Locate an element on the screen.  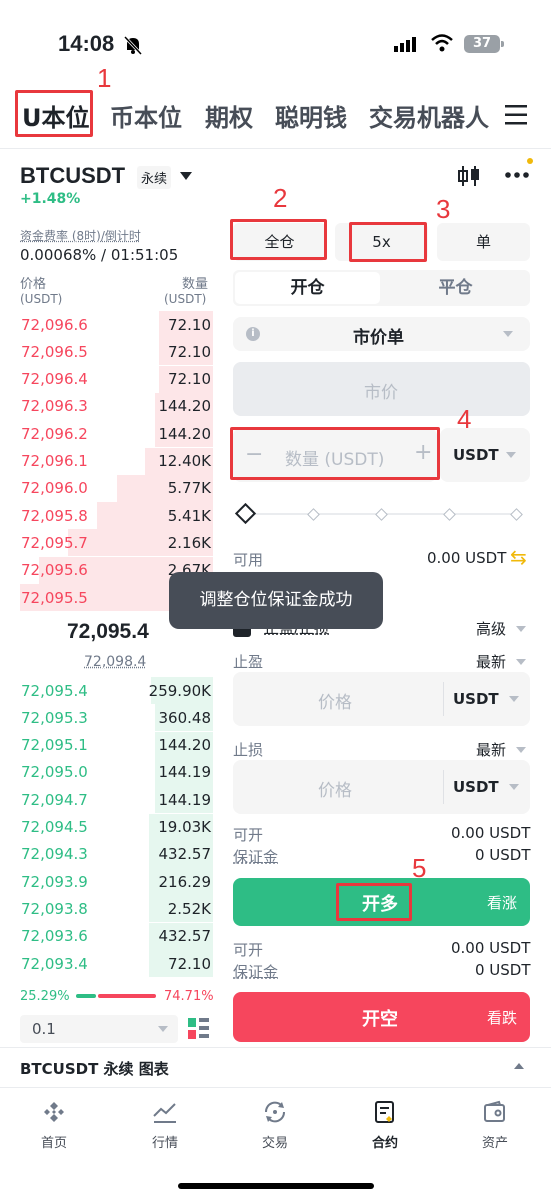
nav-trade: 交易 is located at coordinates (275, 1125).